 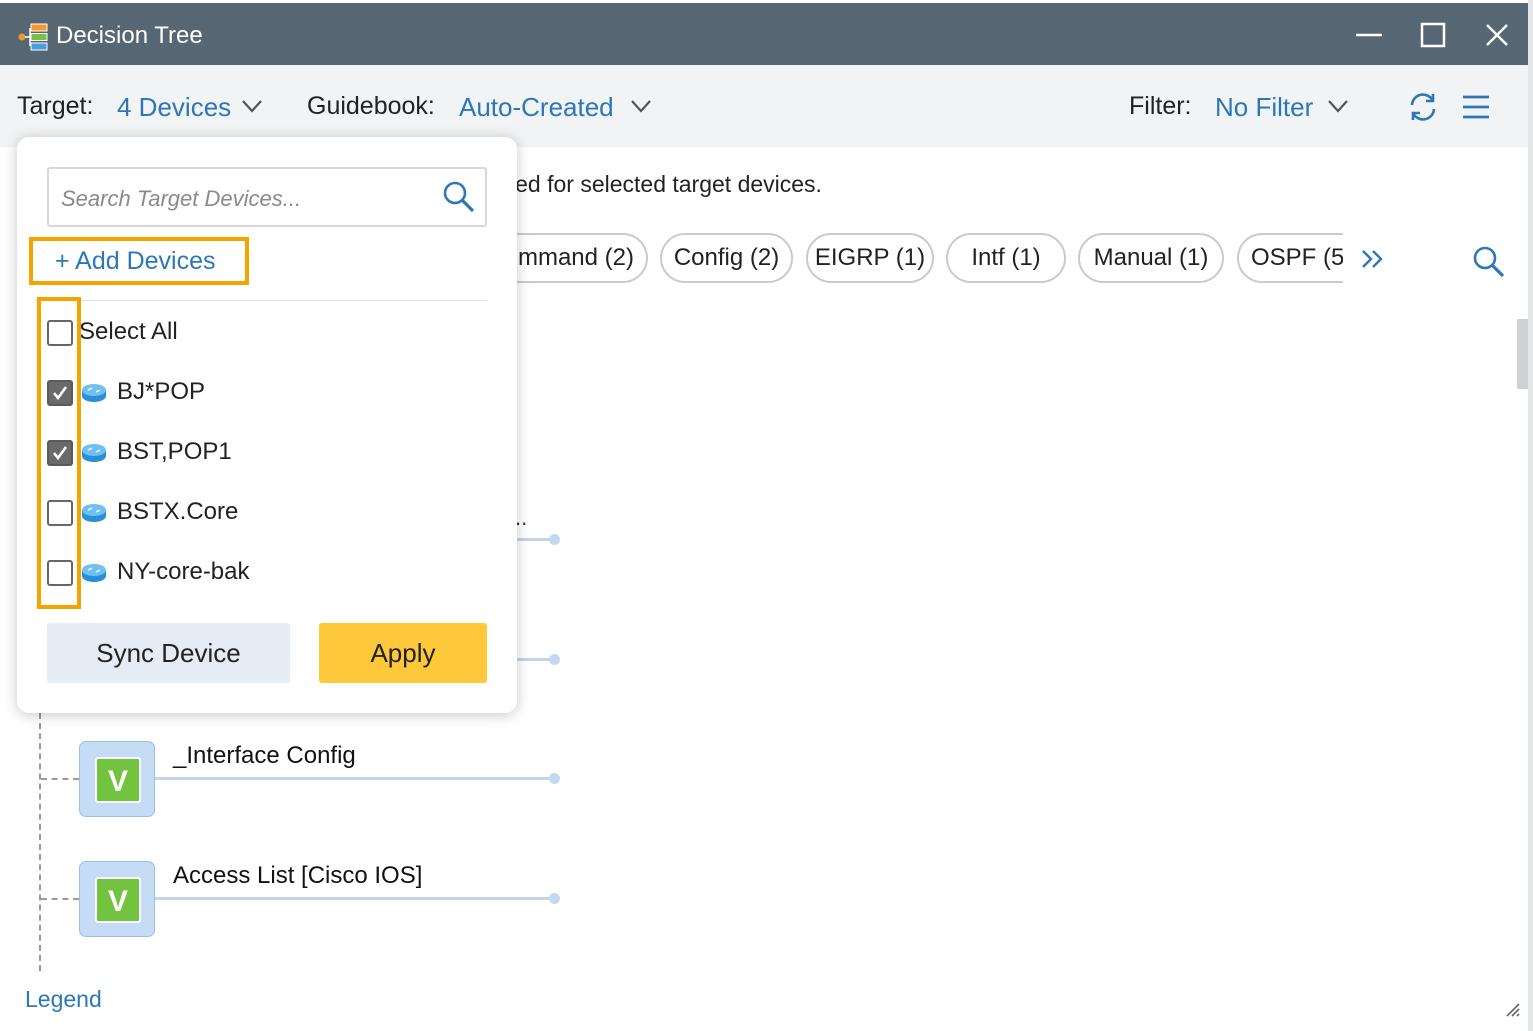 I want to click on decision-tree-app-icon, so click(x=33, y=37).